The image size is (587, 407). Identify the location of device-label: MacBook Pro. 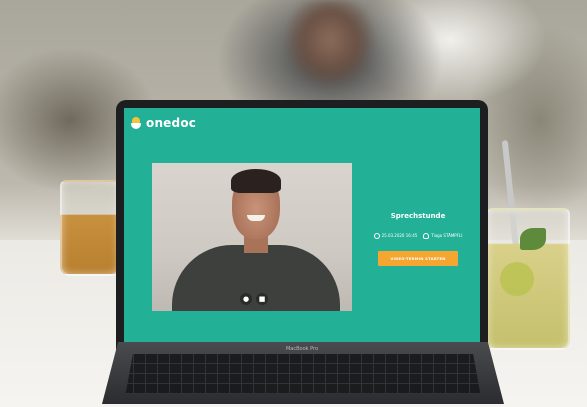
(302, 349).